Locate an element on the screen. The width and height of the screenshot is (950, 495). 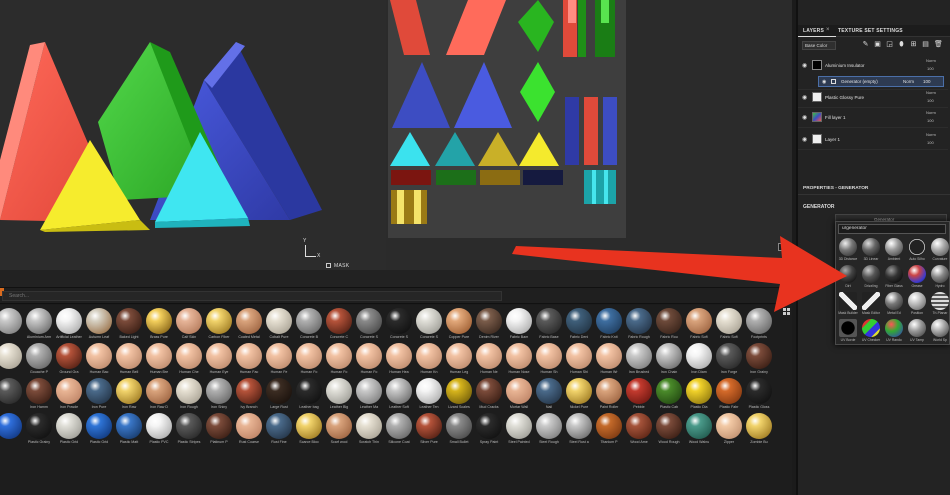
shelf-material-item: Iron Chain is located at coordinates (669, 361).